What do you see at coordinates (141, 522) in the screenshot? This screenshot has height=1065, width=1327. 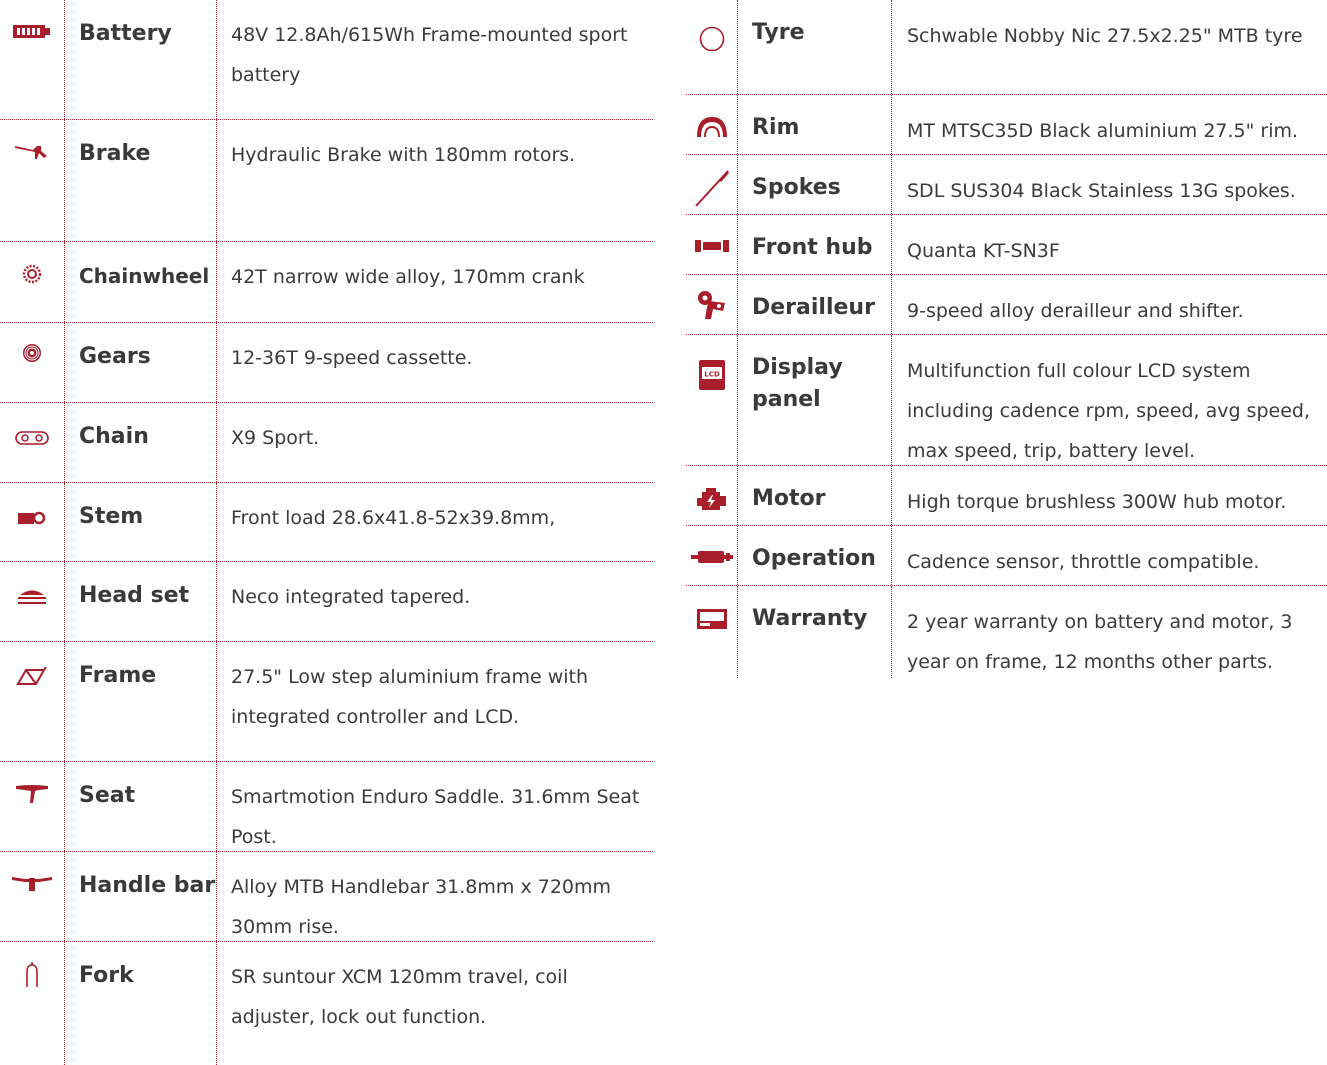 I see `spec-name: Stem` at bounding box center [141, 522].